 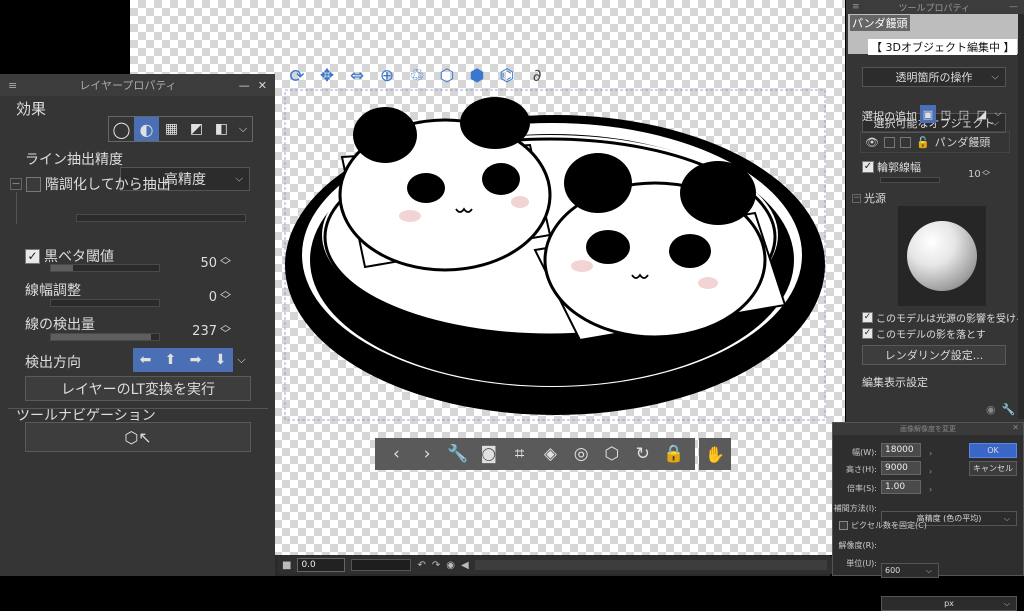 What do you see at coordinates (867, 333) in the screenshot?
I see `cast-shadow-checkbox: ✓` at bounding box center [867, 333].